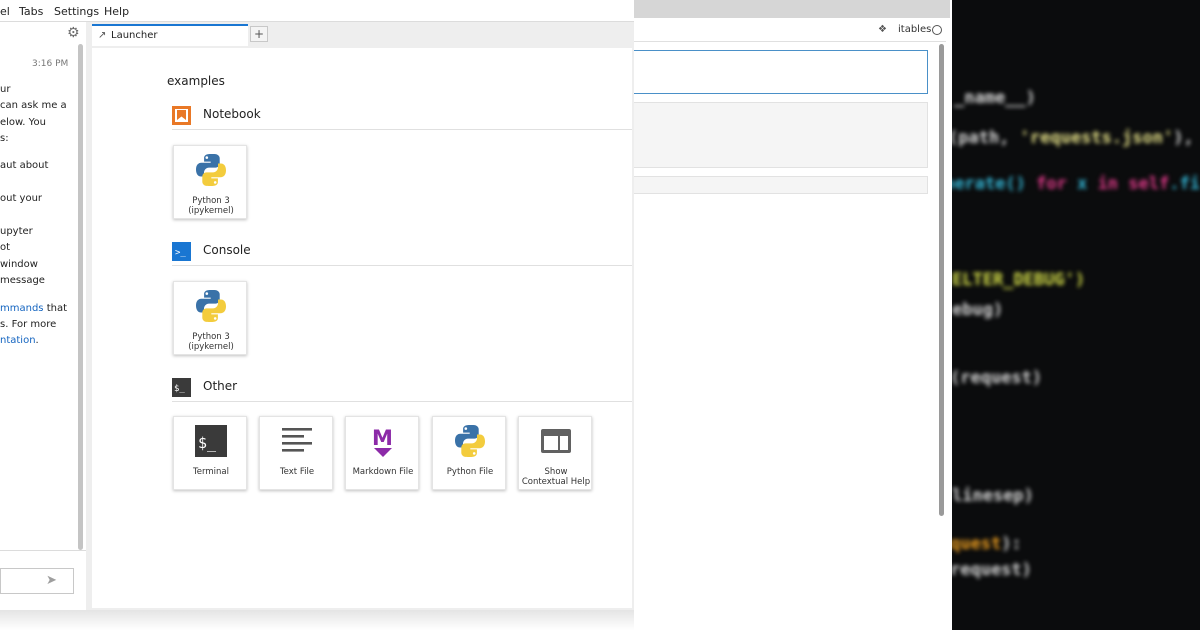  What do you see at coordinates (362, 34) in the screenshot?
I see `dock-tab-bar: ↗ Launcher +` at bounding box center [362, 34].